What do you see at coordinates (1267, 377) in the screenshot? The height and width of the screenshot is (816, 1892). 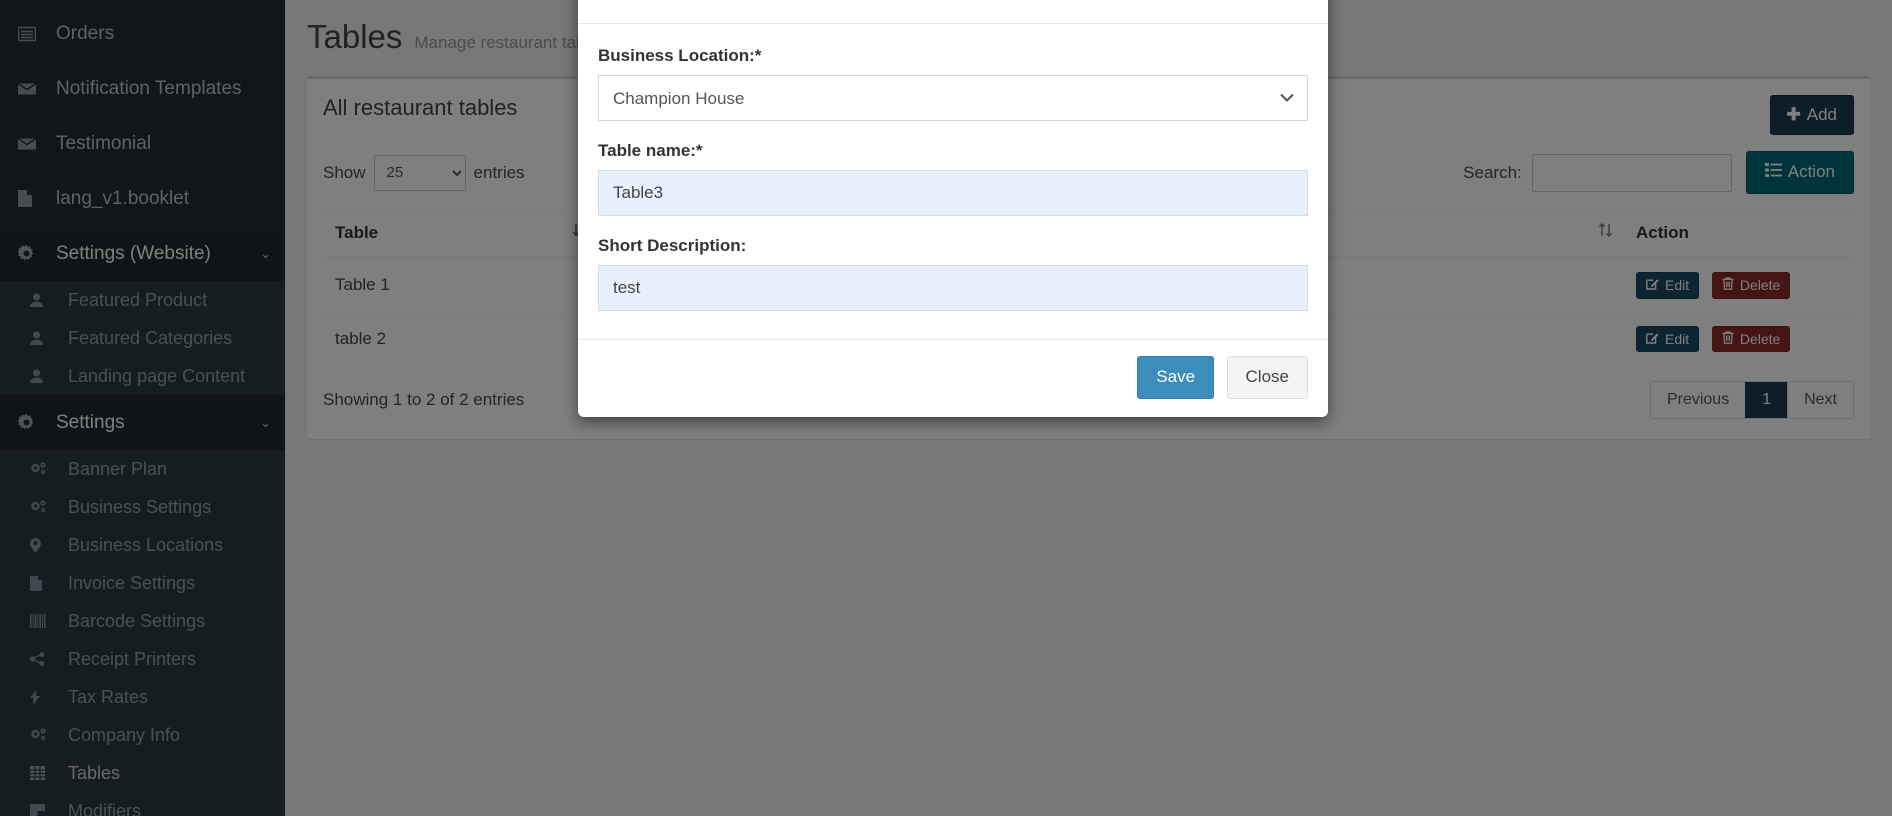 I see `close-button: Close` at bounding box center [1267, 377].